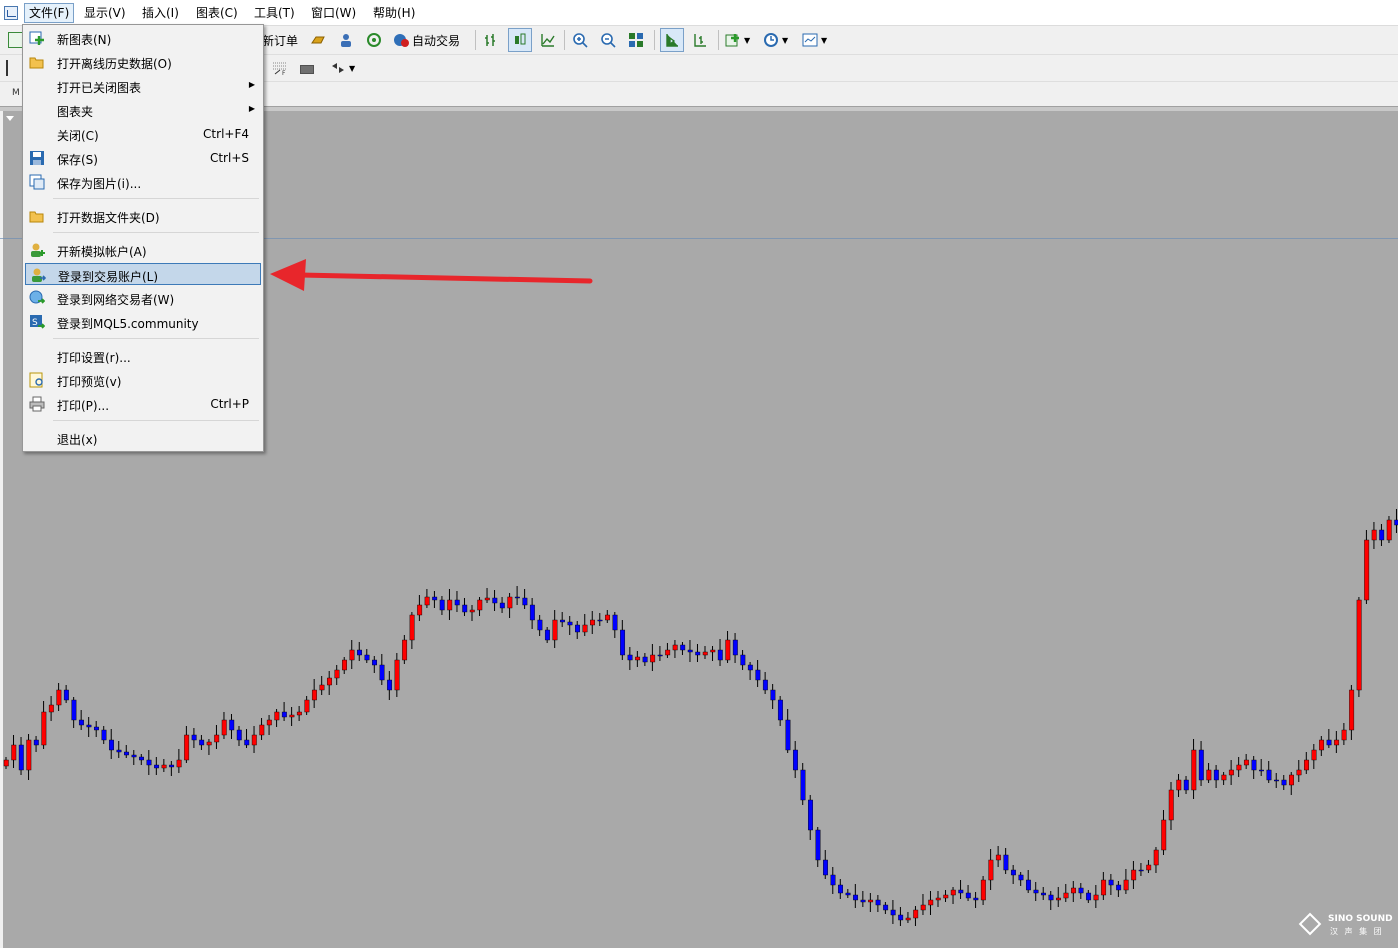 This screenshot has width=1398, height=948. What do you see at coordinates (143, 86) in the screenshot?
I see `menu-item-open-closed-chart: 打开已关闭图表 ▶` at bounding box center [143, 86].